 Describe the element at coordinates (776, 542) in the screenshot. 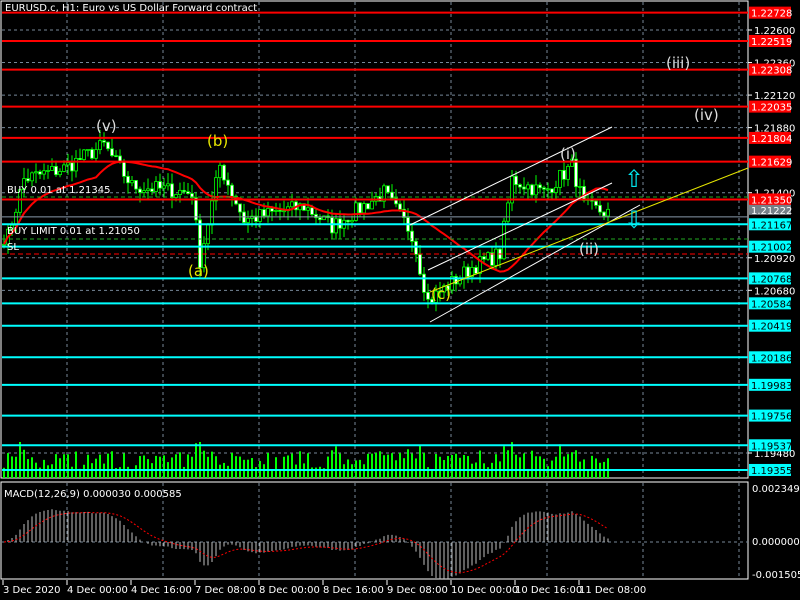

I see `macd-tick: 0.000000` at that location.